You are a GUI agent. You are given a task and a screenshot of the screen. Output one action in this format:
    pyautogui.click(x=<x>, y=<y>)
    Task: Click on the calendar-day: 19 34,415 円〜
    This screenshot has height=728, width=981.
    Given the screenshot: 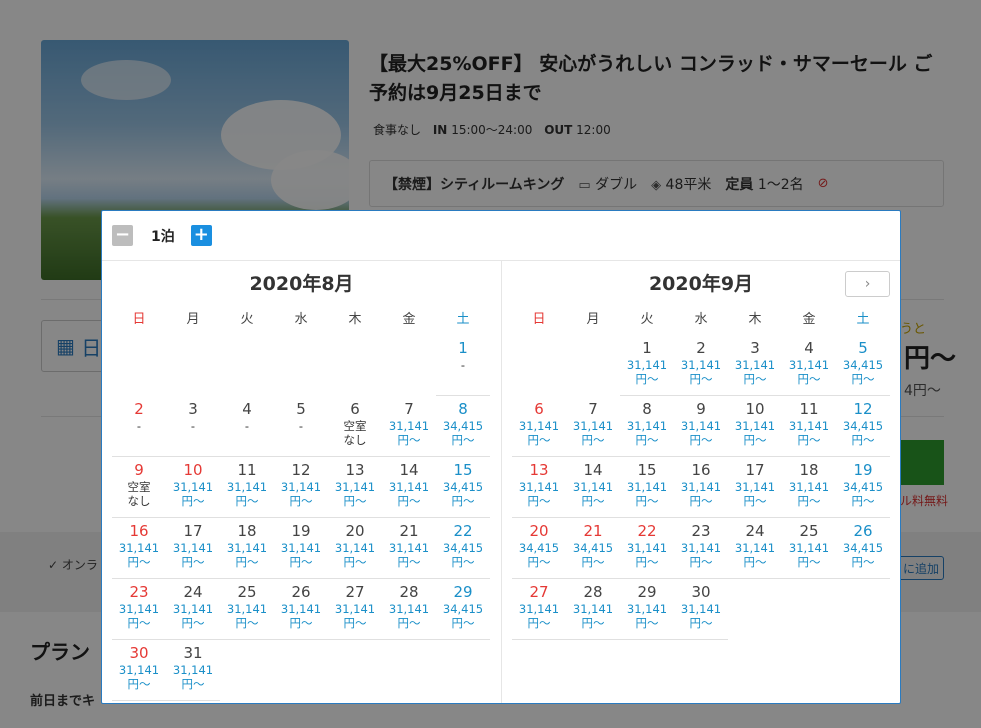 What is the action you would take?
    pyautogui.click(x=863, y=487)
    